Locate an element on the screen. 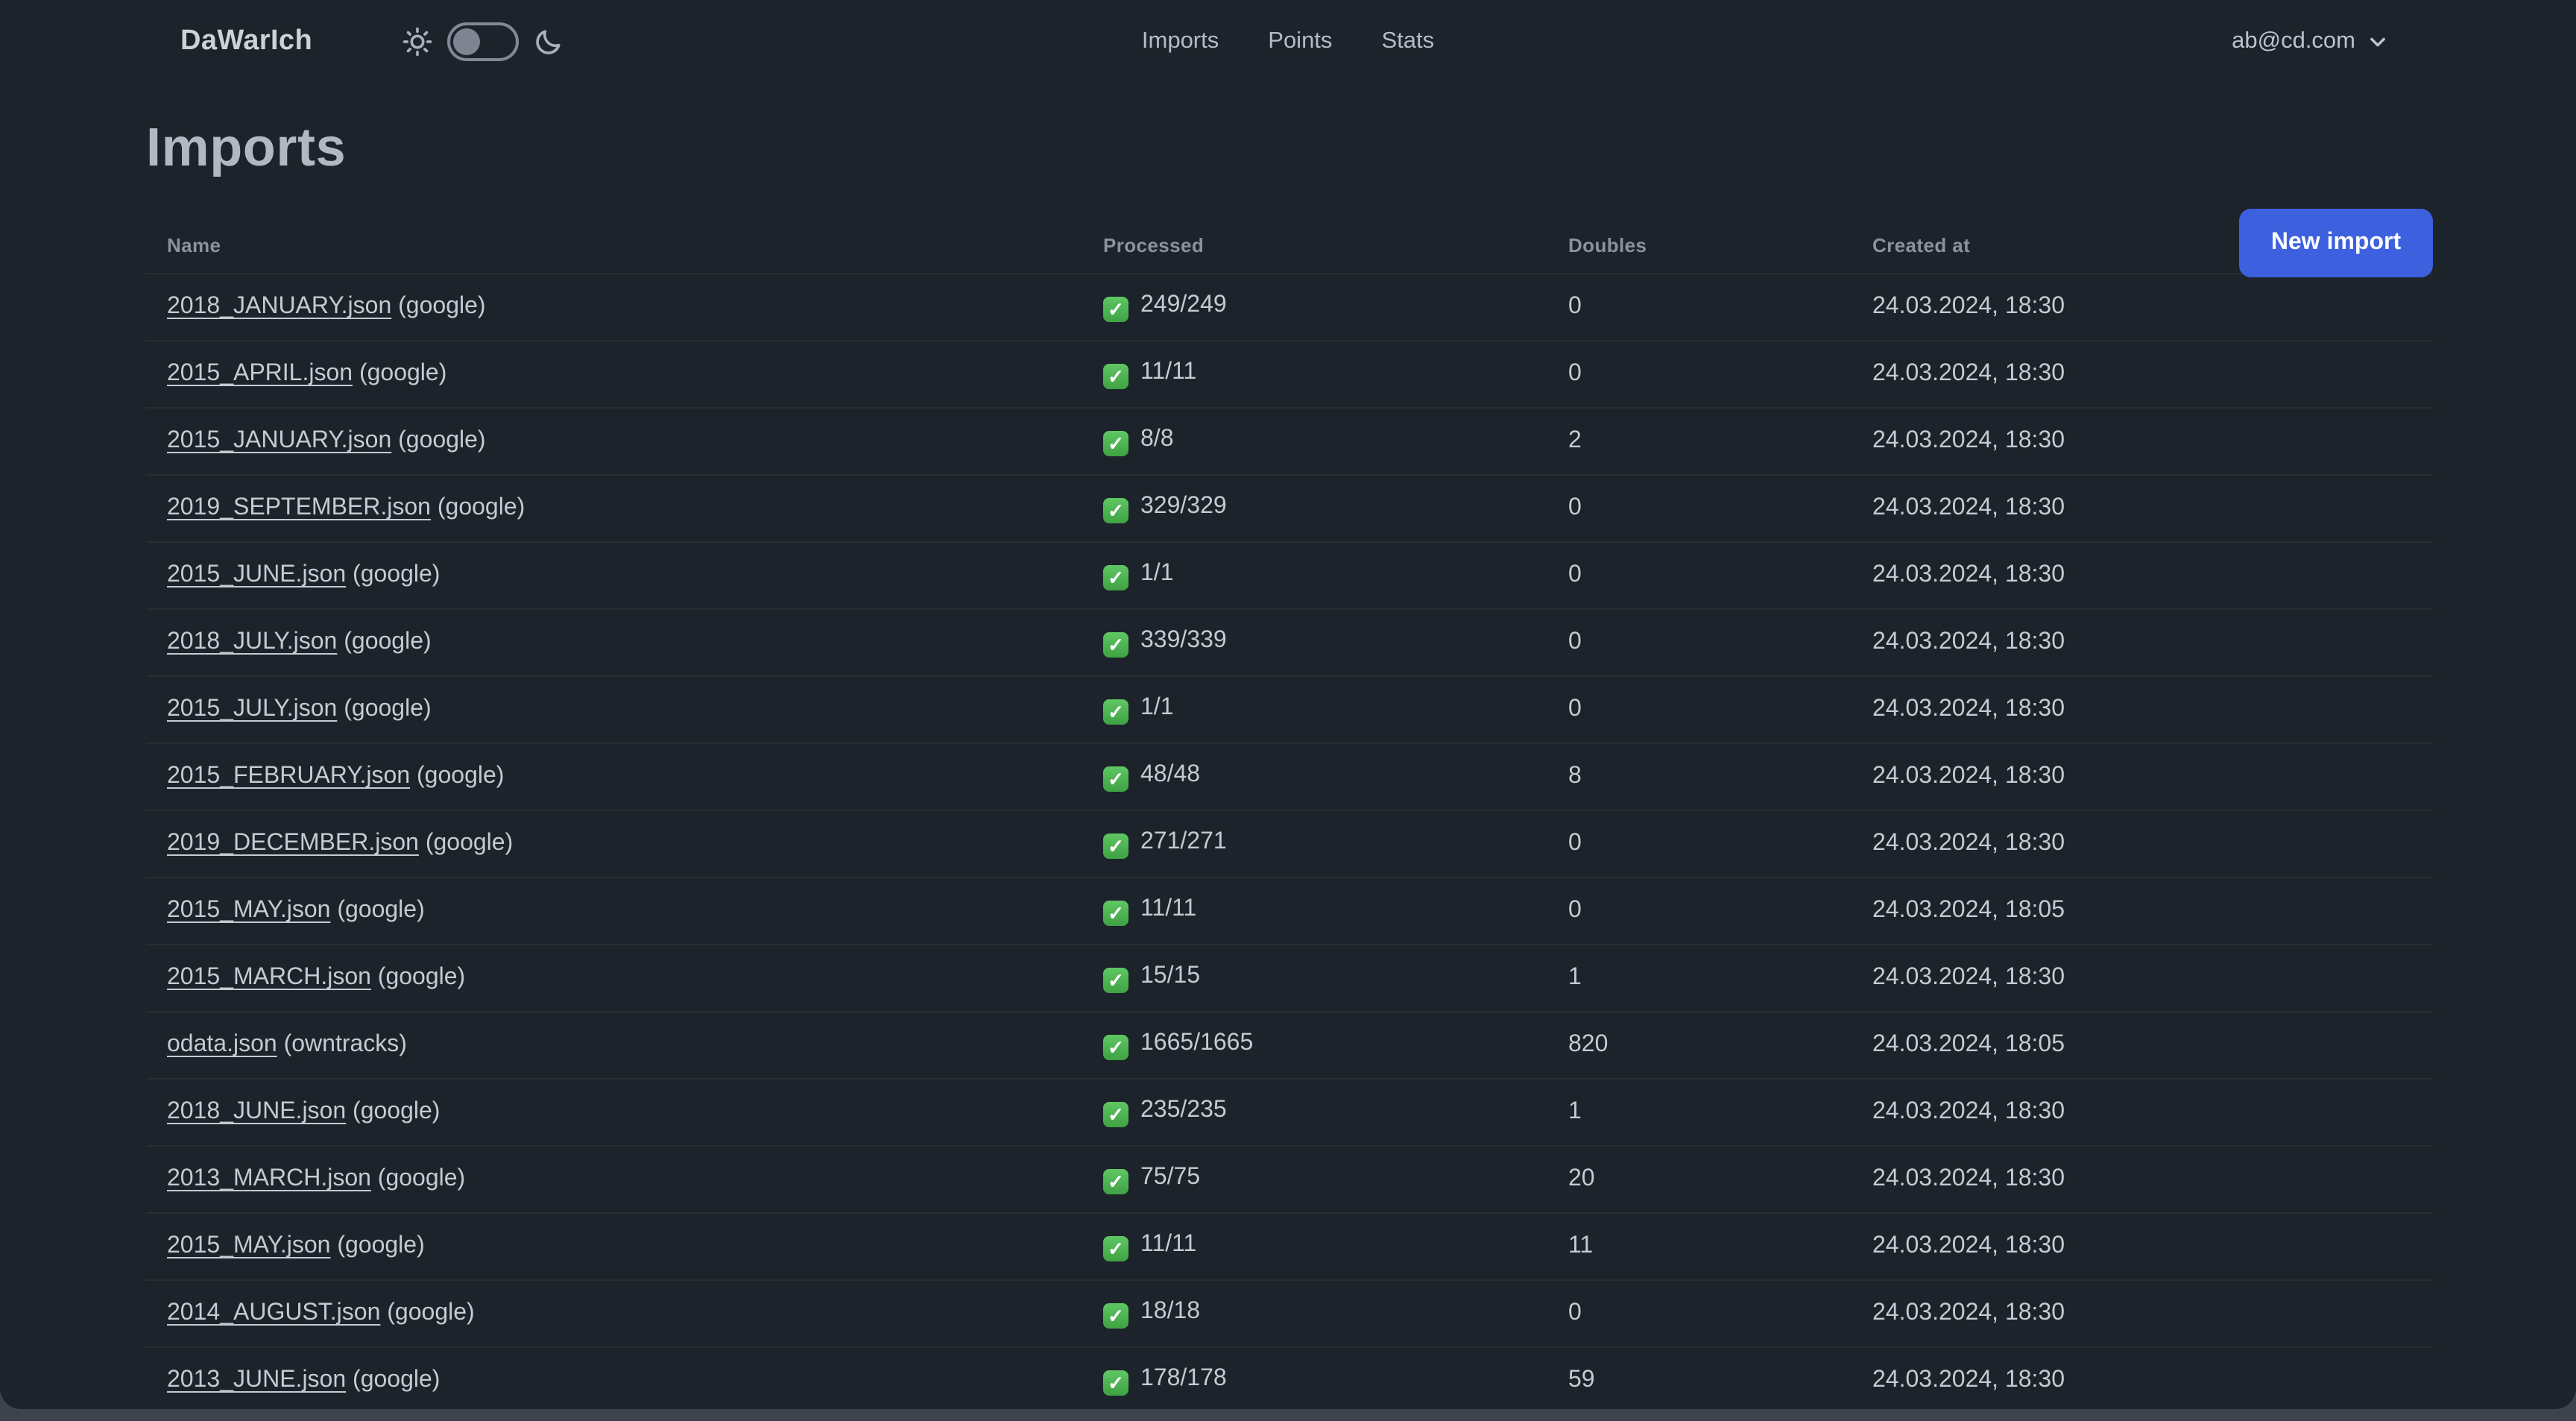 The width and height of the screenshot is (2576, 1421). import-name-cell: 2019_DECEMBER.json (google) is located at coordinates (635, 844).